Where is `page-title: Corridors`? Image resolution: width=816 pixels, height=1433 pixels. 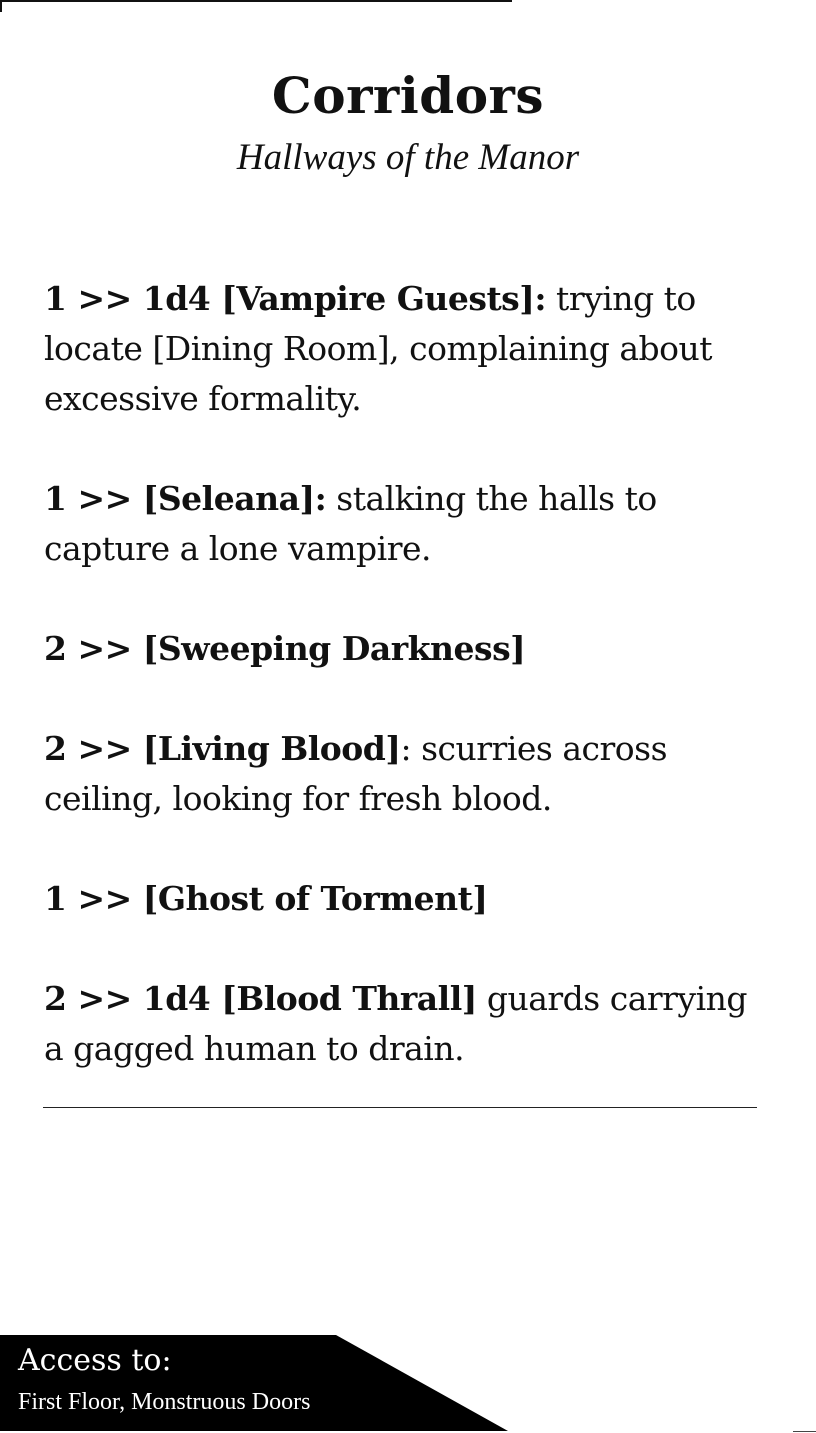 page-title: Corridors is located at coordinates (408, 95).